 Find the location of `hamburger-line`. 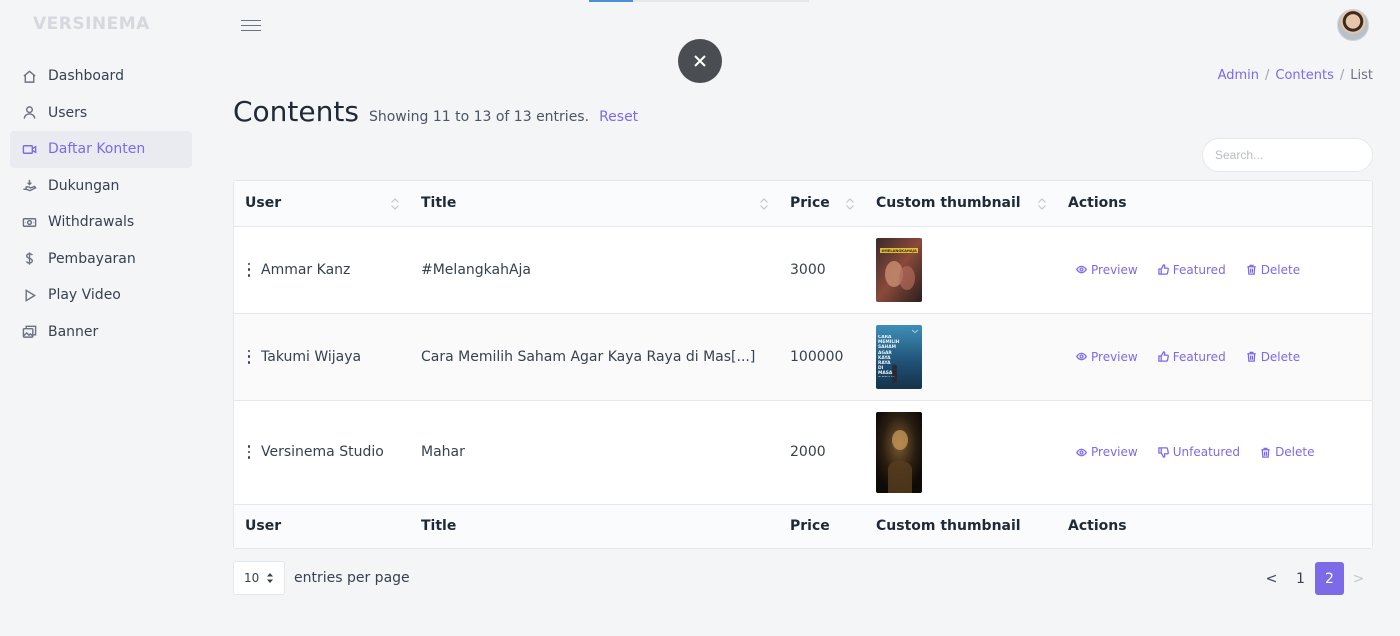

hamburger-line is located at coordinates (251, 20).